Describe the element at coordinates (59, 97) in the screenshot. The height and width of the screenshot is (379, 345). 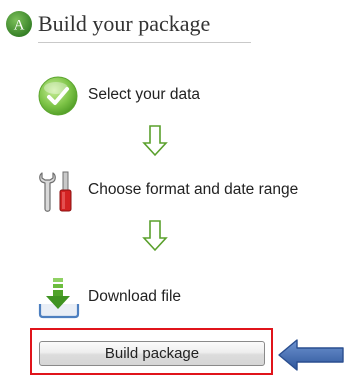
I see `checkmark-circle-icon` at that location.